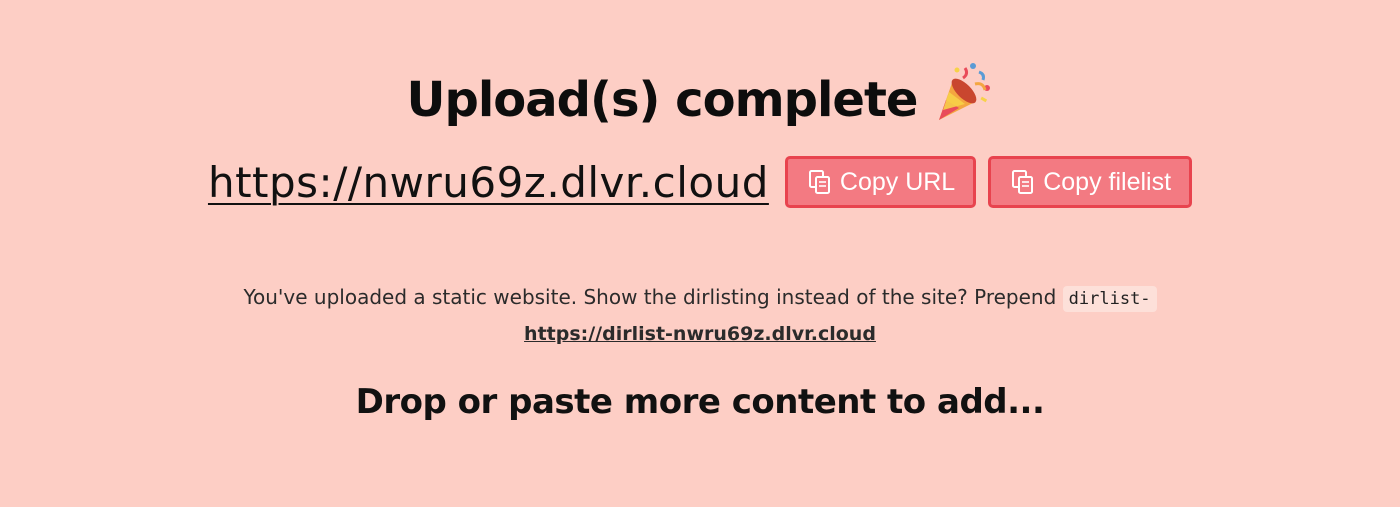 The width and height of the screenshot is (1400, 507). I want to click on page-title: Upload(s) complete, so click(662, 100).